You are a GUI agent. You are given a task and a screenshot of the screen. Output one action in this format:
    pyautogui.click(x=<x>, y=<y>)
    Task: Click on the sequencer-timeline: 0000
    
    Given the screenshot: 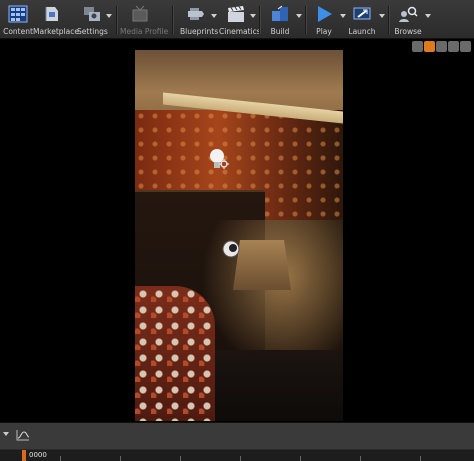 What is the action you would take?
    pyautogui.click(x=237, y=441)
    